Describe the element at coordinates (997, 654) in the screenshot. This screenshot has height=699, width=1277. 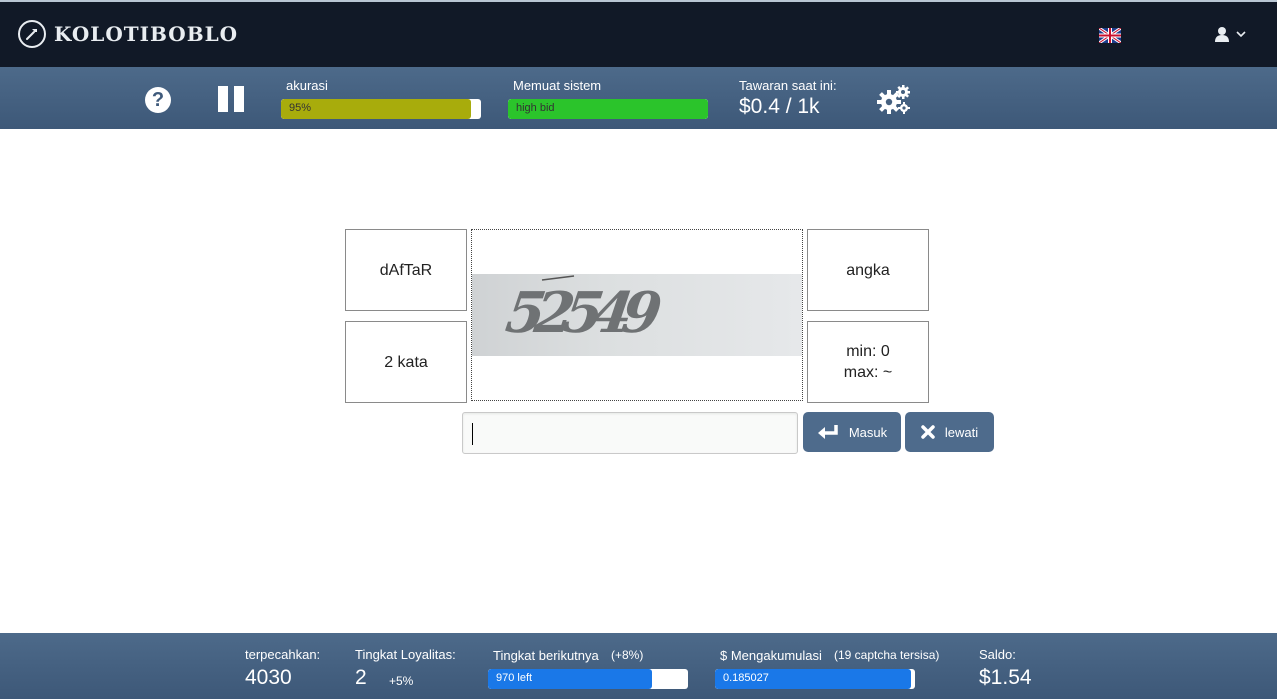
I see `balance-label: Saldo:` at that location.